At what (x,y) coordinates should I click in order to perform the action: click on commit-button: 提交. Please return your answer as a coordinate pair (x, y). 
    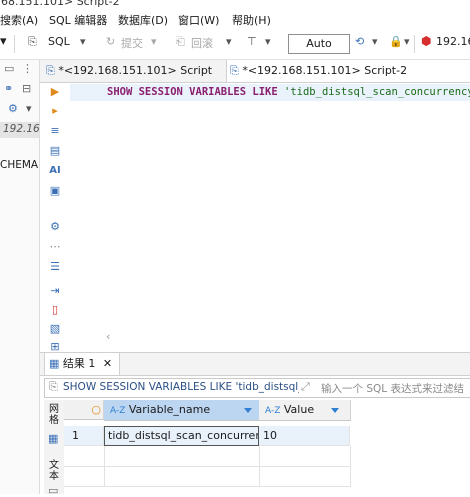
    Looking at the image, I should click on (132, 43).